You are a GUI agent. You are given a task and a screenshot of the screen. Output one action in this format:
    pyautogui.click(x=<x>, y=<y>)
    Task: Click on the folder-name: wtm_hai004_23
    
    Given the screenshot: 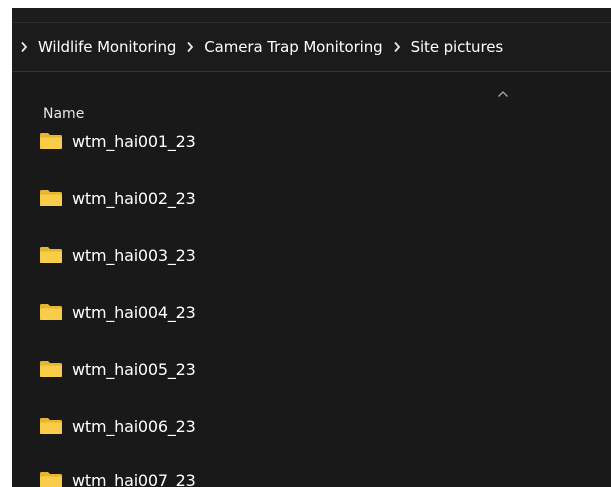 What is the action you would take?
    pyautogui.click(x=134, y=312)
    